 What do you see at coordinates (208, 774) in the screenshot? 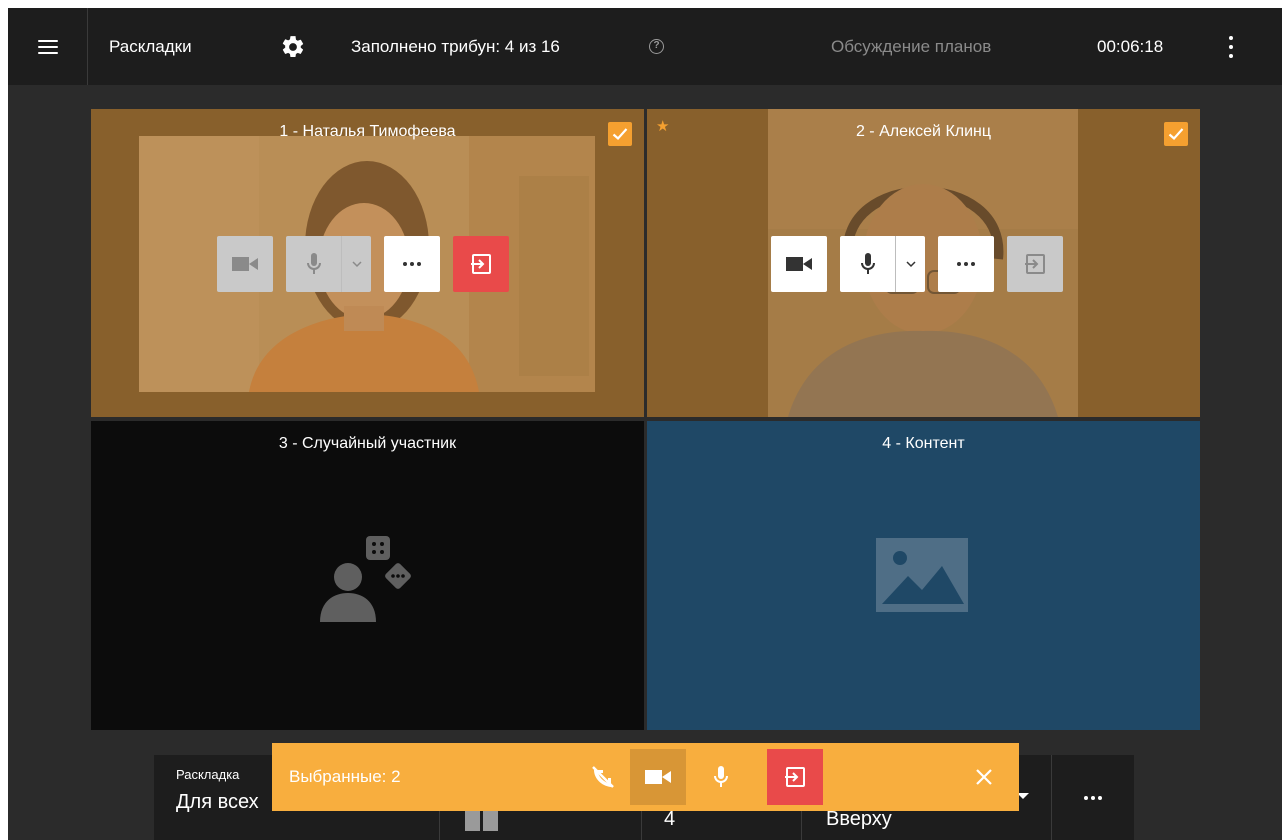
I see `layout-label: Раскладка` at bounding box center [208, 774].